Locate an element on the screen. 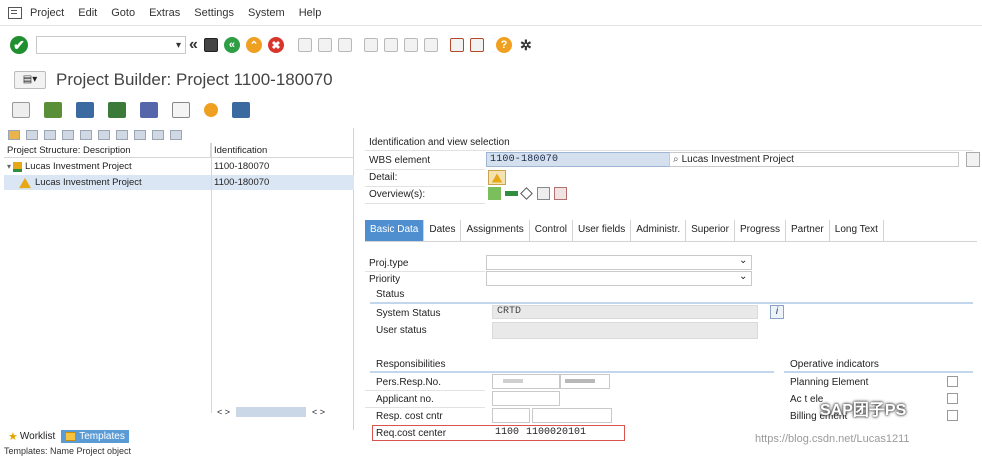 The height and width of the screenshot is (458, 982). detail-wbs-button is located at coordinates (497, 177).